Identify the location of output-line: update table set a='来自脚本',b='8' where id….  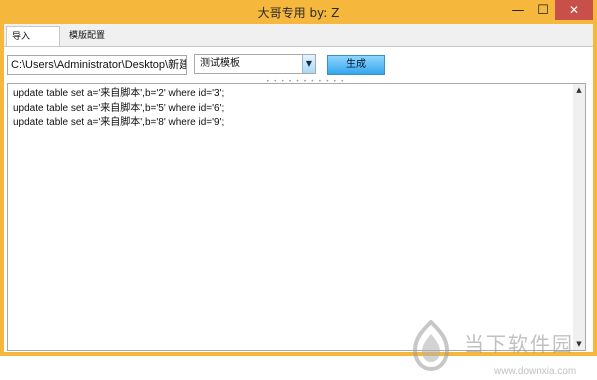
(119, 122).